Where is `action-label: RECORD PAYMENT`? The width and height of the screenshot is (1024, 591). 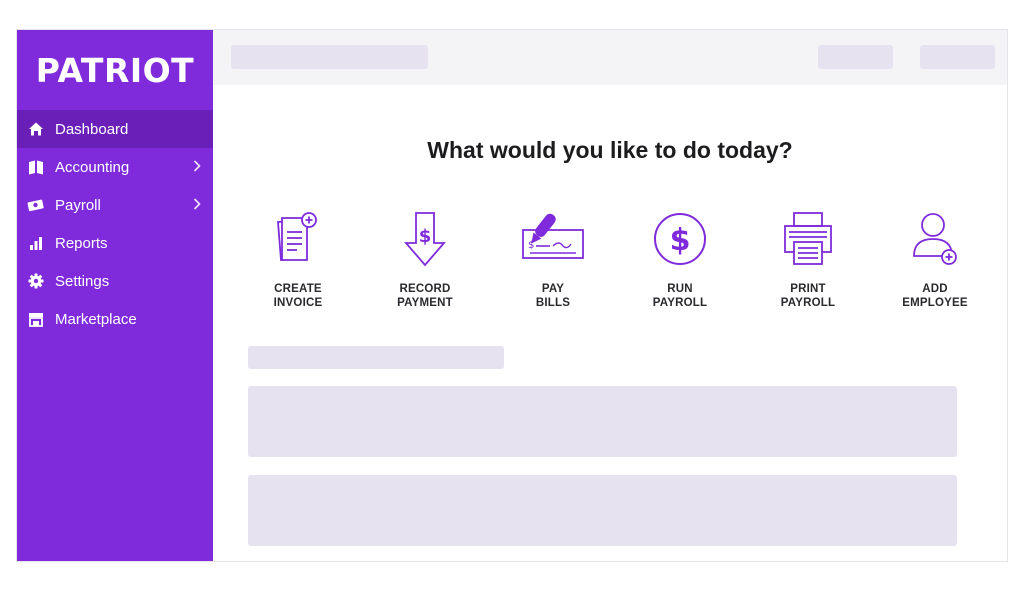
action-label: RECORD PAYMENT is located at coordinates (425, 296).